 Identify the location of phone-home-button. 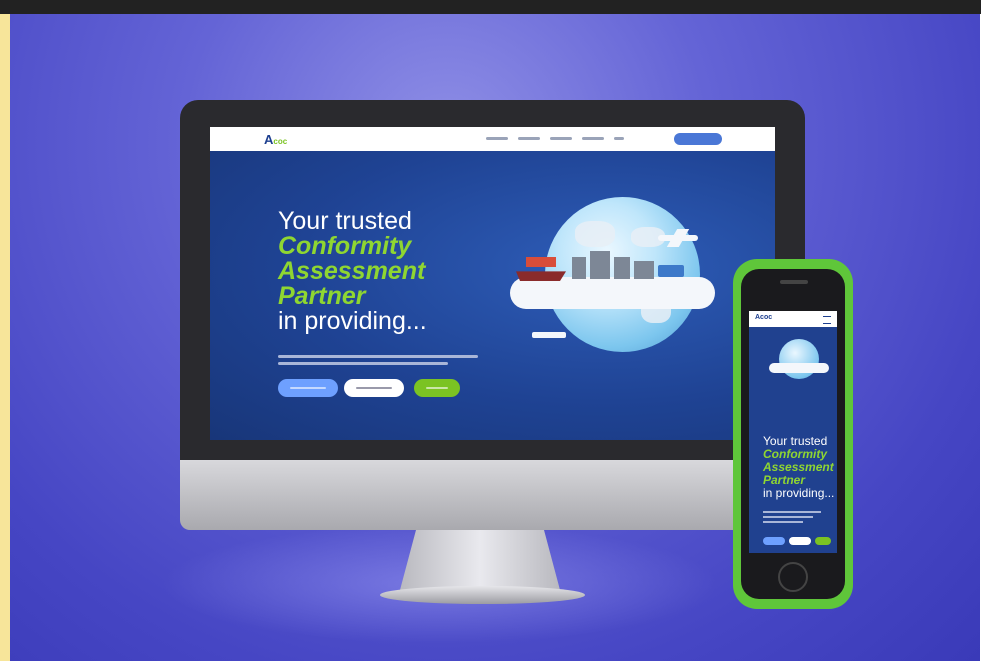
(793, 577).